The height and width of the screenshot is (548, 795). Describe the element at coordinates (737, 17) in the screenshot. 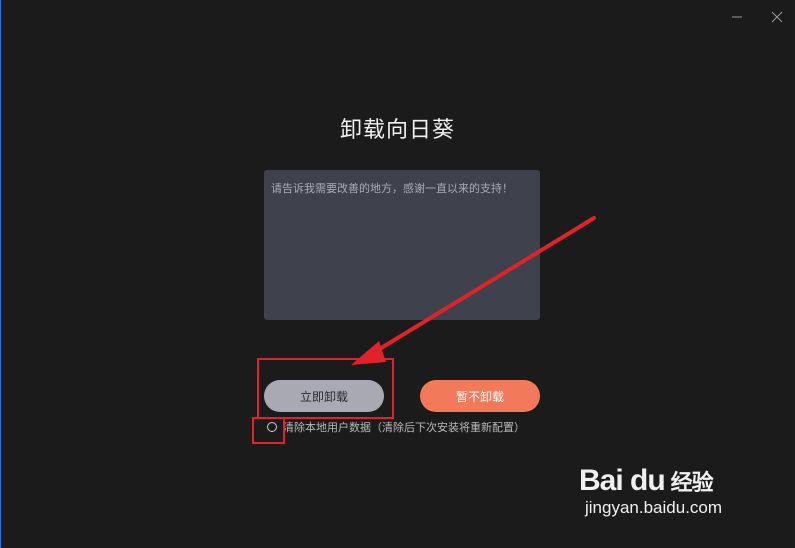

I see `minimize-icon` at that location.